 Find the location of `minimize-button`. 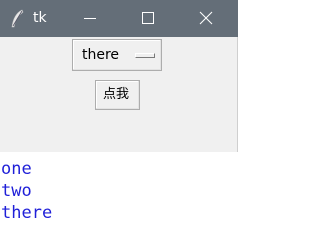

minimize-button is located at coordinates (90, 18).